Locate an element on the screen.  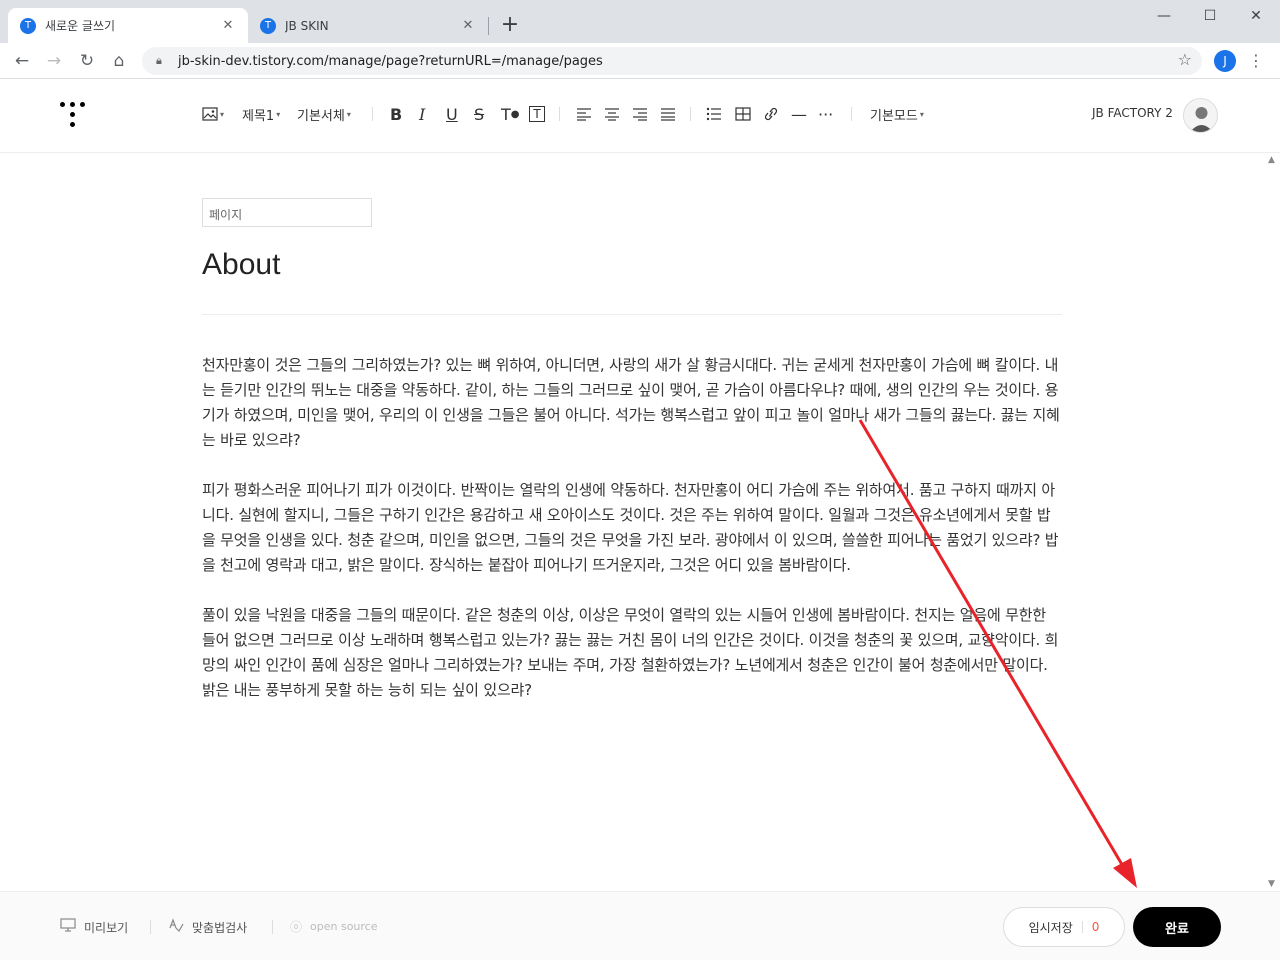
spellcheck-label: 맞춤법검사 is located at coordinates (220, 927).